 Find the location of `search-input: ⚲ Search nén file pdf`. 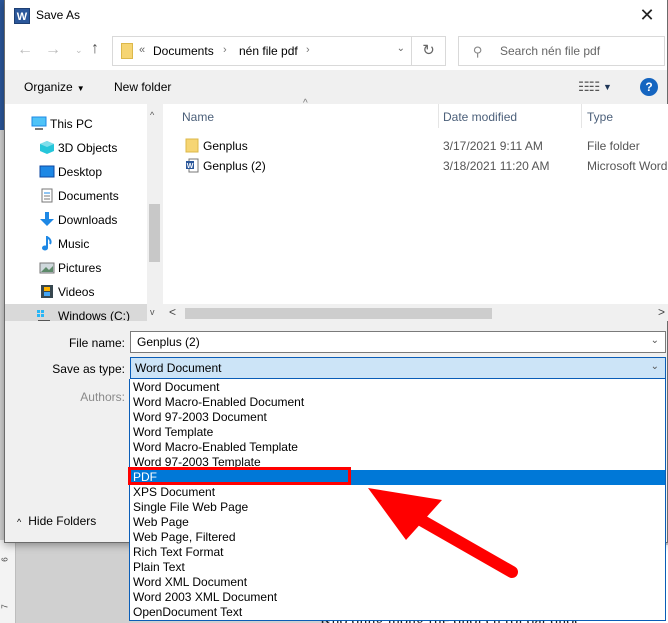

search-input: ⚲ Search nén file pdf is located at coordinates (561, 51).